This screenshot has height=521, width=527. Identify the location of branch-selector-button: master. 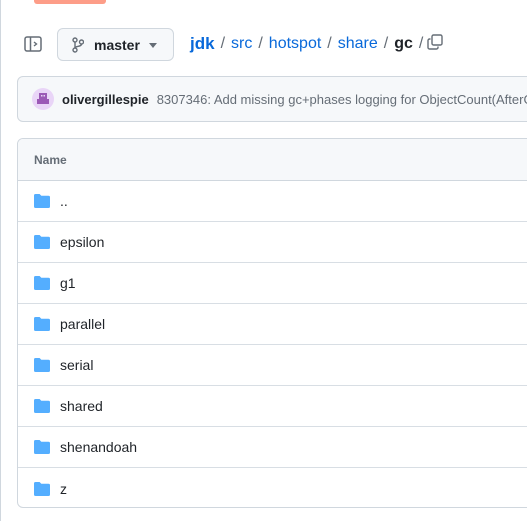
(115, 44).